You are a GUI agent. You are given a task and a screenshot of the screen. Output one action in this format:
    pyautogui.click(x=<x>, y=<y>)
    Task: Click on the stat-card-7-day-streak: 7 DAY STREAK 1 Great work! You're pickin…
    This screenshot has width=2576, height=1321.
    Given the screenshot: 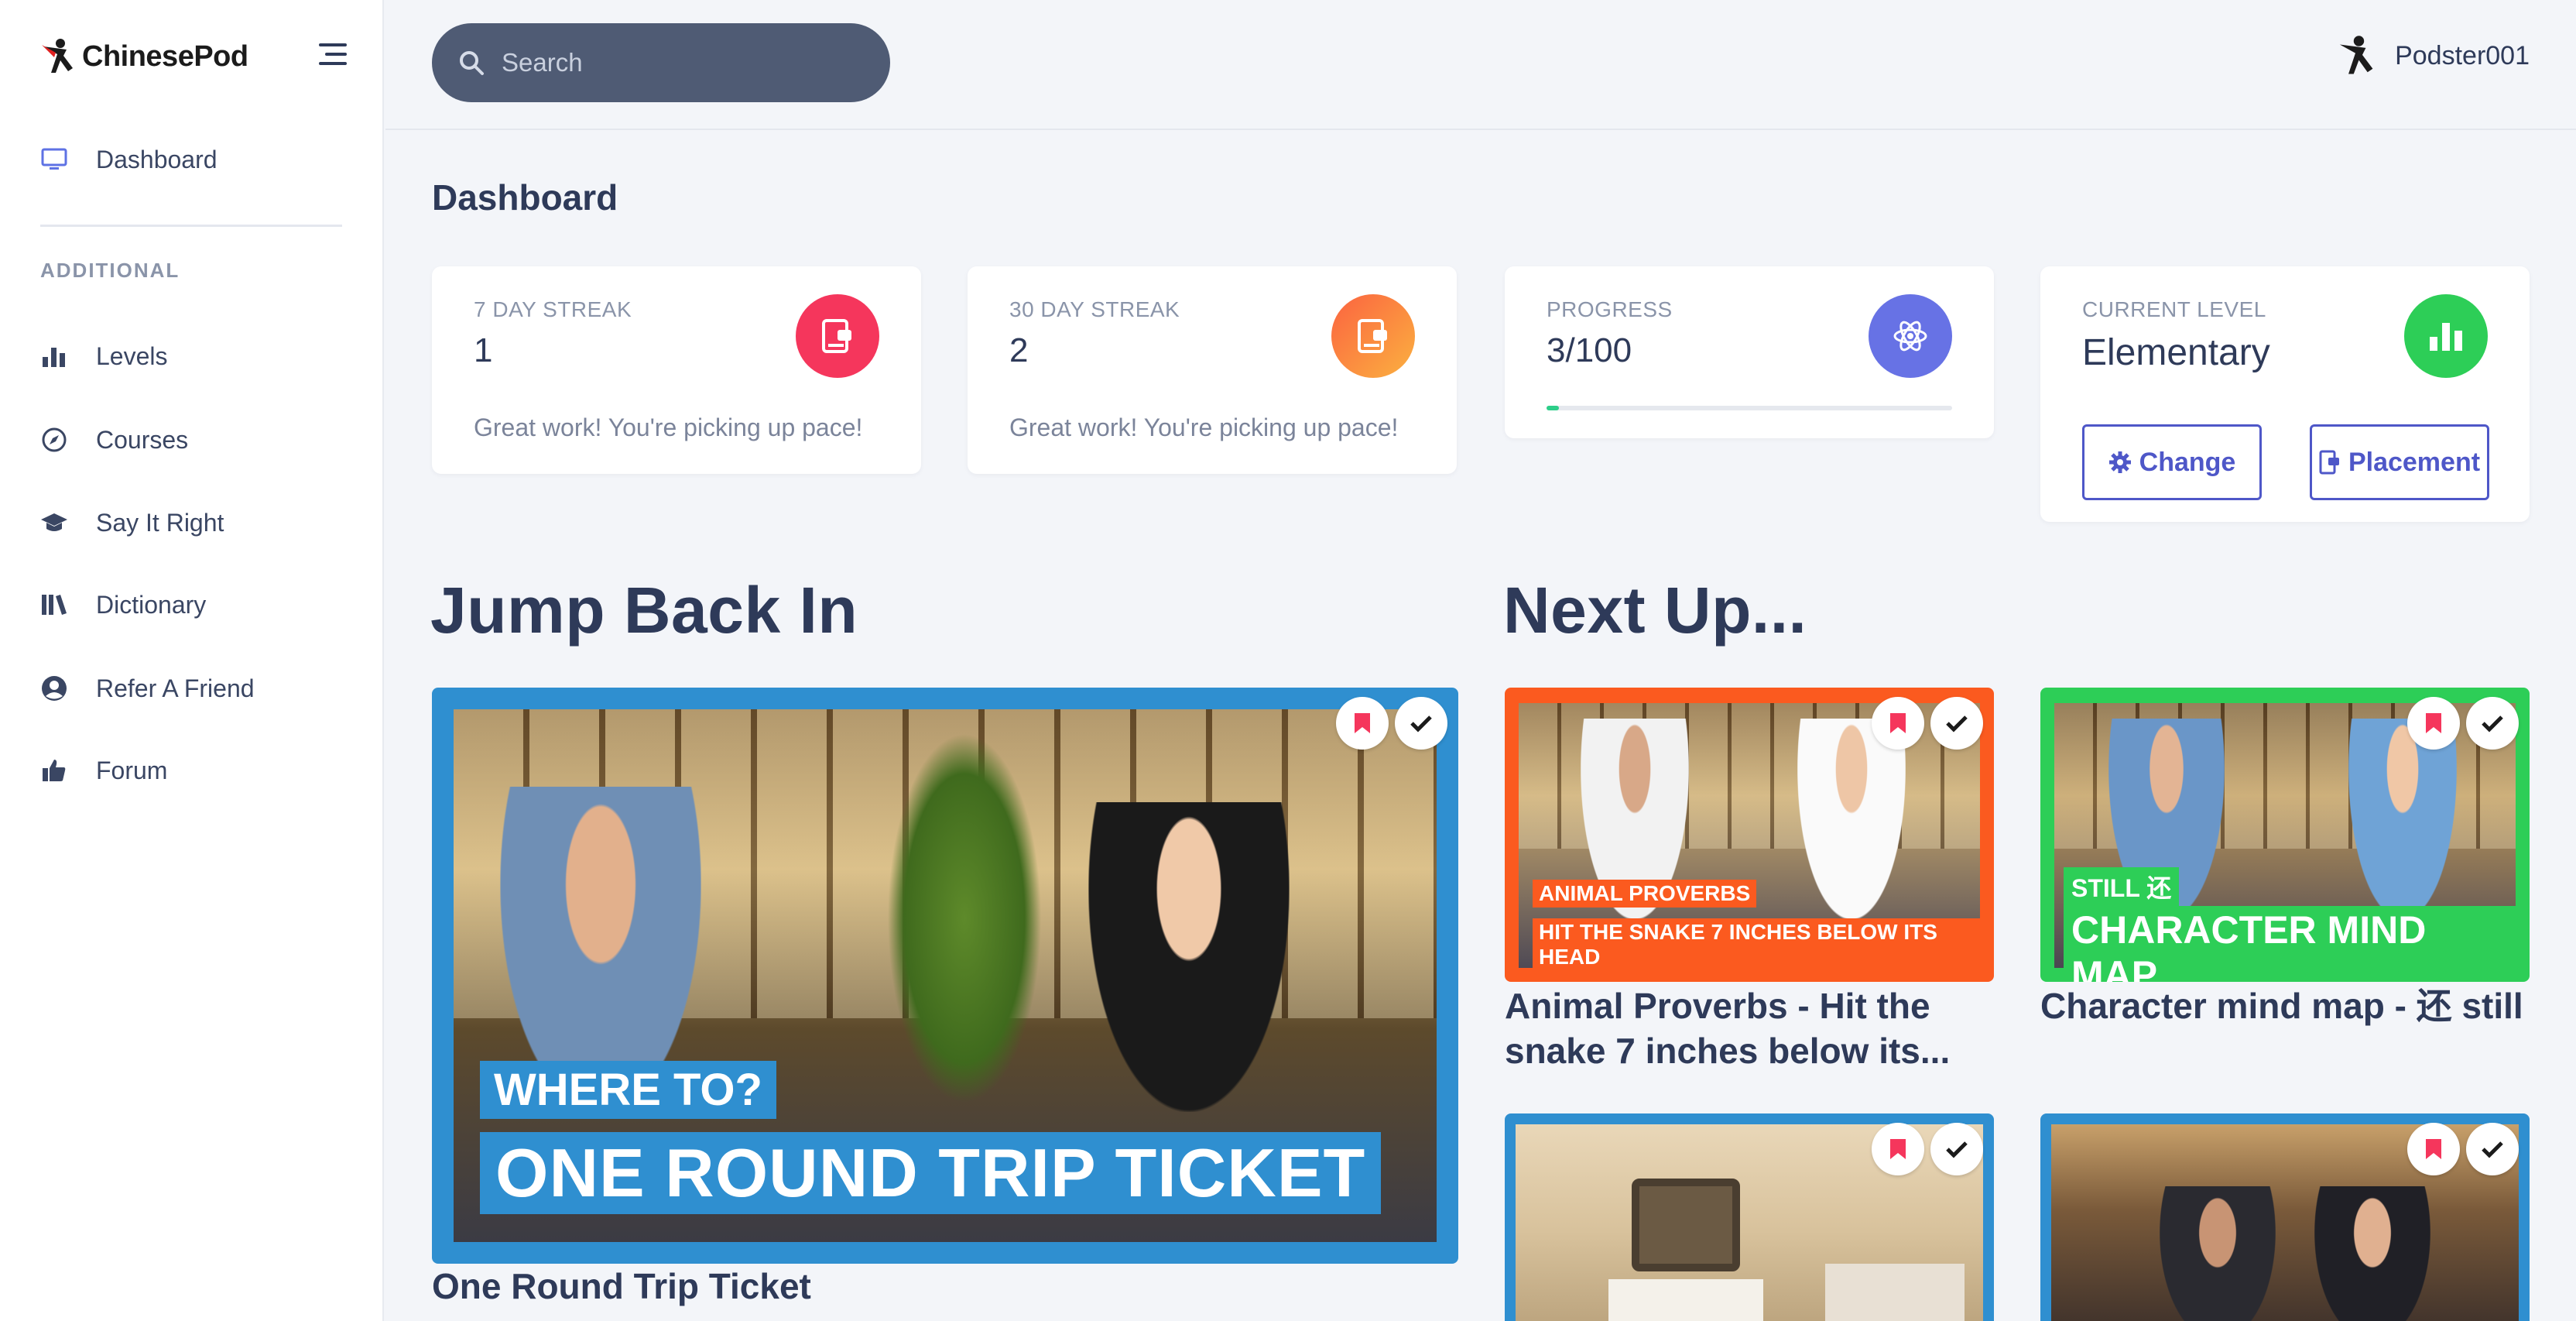 What is the action you would take?
    pyautogui.click(x=676, y=370)
    